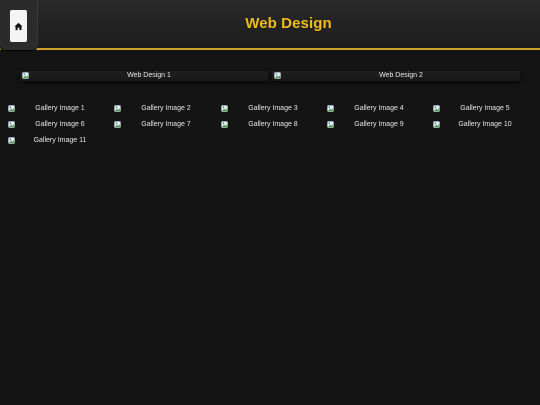 The width and height of the screenshot is (540, 405). I want to click on gallery-item: Gallery Image 4, so click(372, 109).